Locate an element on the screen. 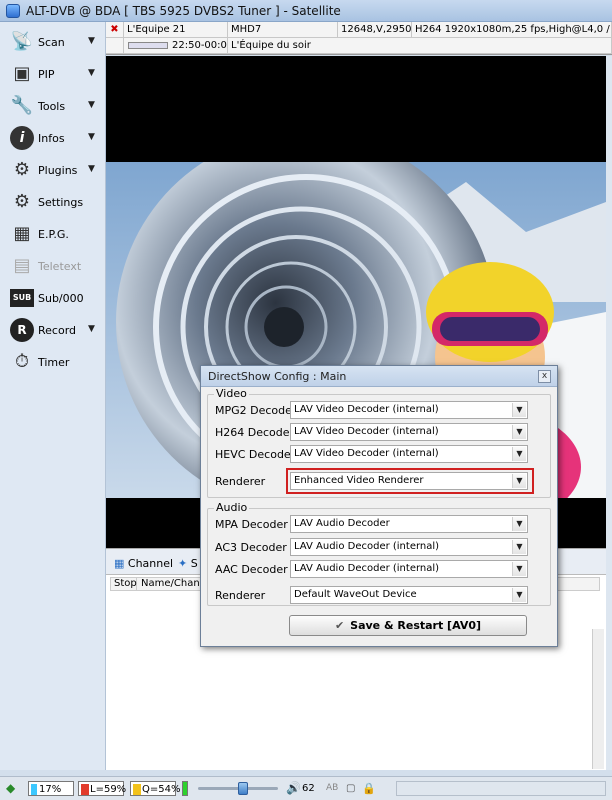 The height and width of the screenshot is (800, 612). level-meter: L=59% is located at coordinates (102, 788).